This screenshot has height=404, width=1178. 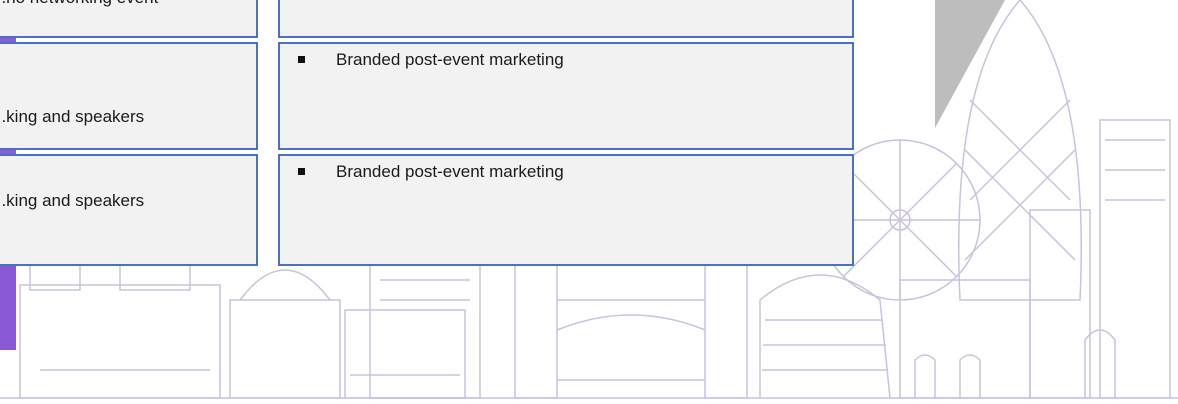 I want to click on gray-triangle-shape, so click(x=970, y=64).